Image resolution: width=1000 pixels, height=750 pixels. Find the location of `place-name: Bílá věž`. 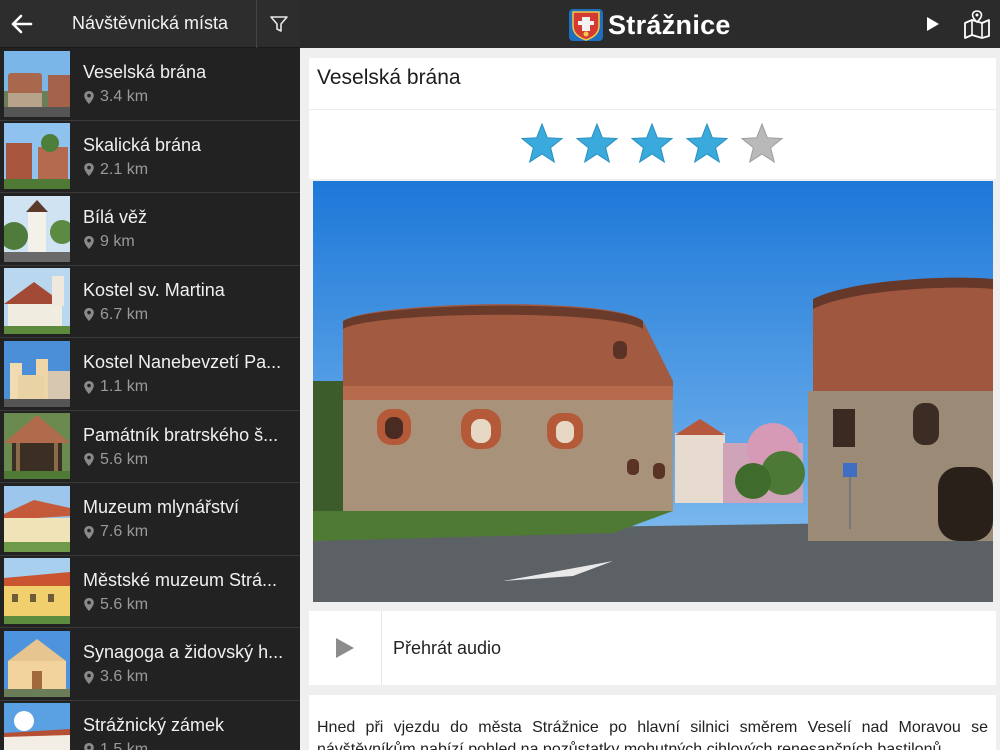

place-name: Bílá věž is located at coordinates (115, 217).